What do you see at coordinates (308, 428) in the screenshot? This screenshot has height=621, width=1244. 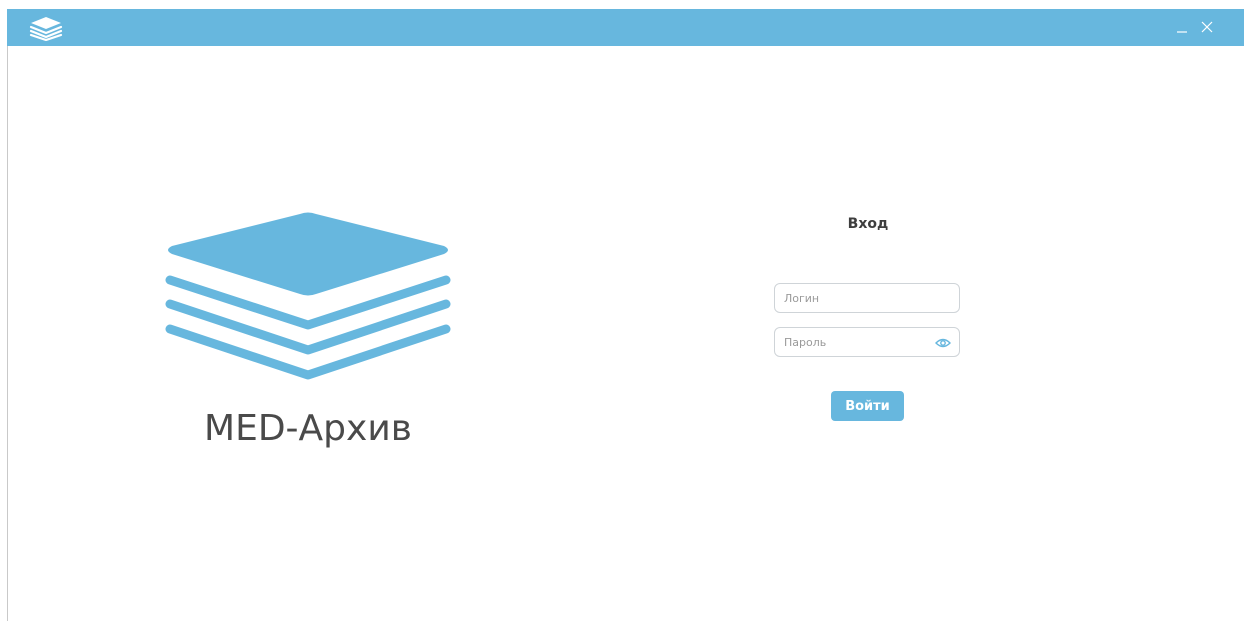 I see `brand-name: MED-Архив` at bounding box center [308, 428].